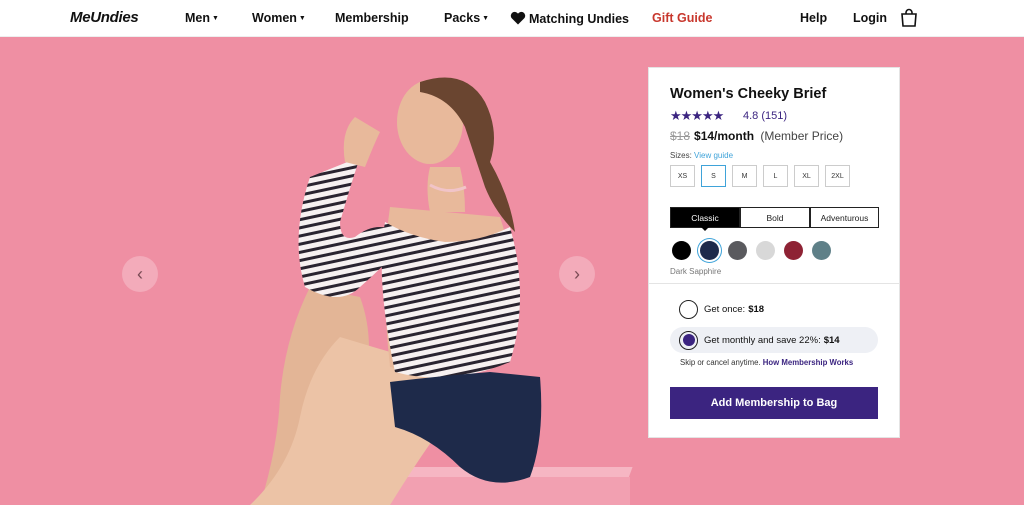 The image size is (1024, 505). Describe the element at coordinates (831, 340) in the screenshot. I see `get-monthly-price: $14` at that location.